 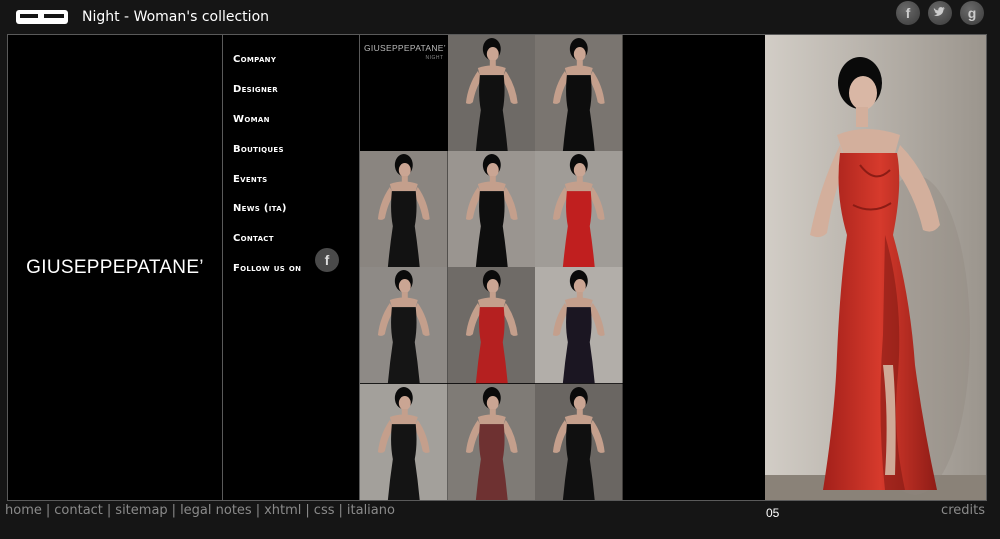 I want to click on nav-item-events: Events, so click(x=291, y=179).